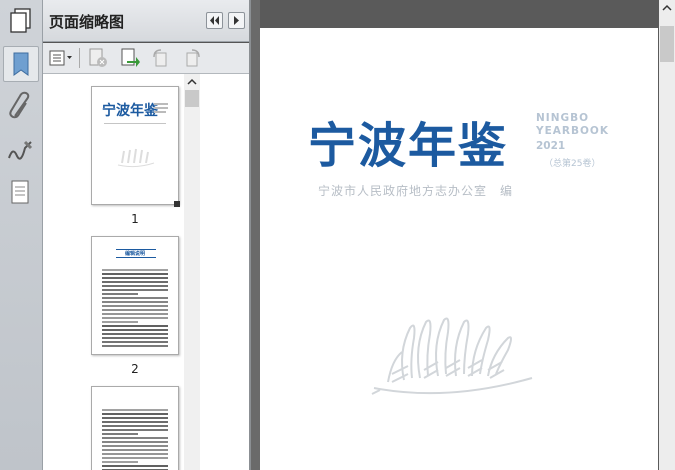 The image size is (675, 470). I want to click on document-title: 宁波年鉴, so click(408, 146).